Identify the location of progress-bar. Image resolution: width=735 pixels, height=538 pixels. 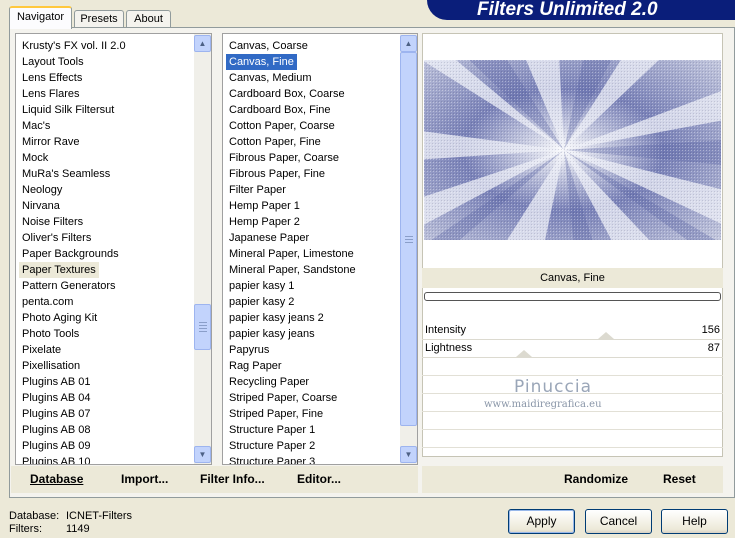
(572, 296).